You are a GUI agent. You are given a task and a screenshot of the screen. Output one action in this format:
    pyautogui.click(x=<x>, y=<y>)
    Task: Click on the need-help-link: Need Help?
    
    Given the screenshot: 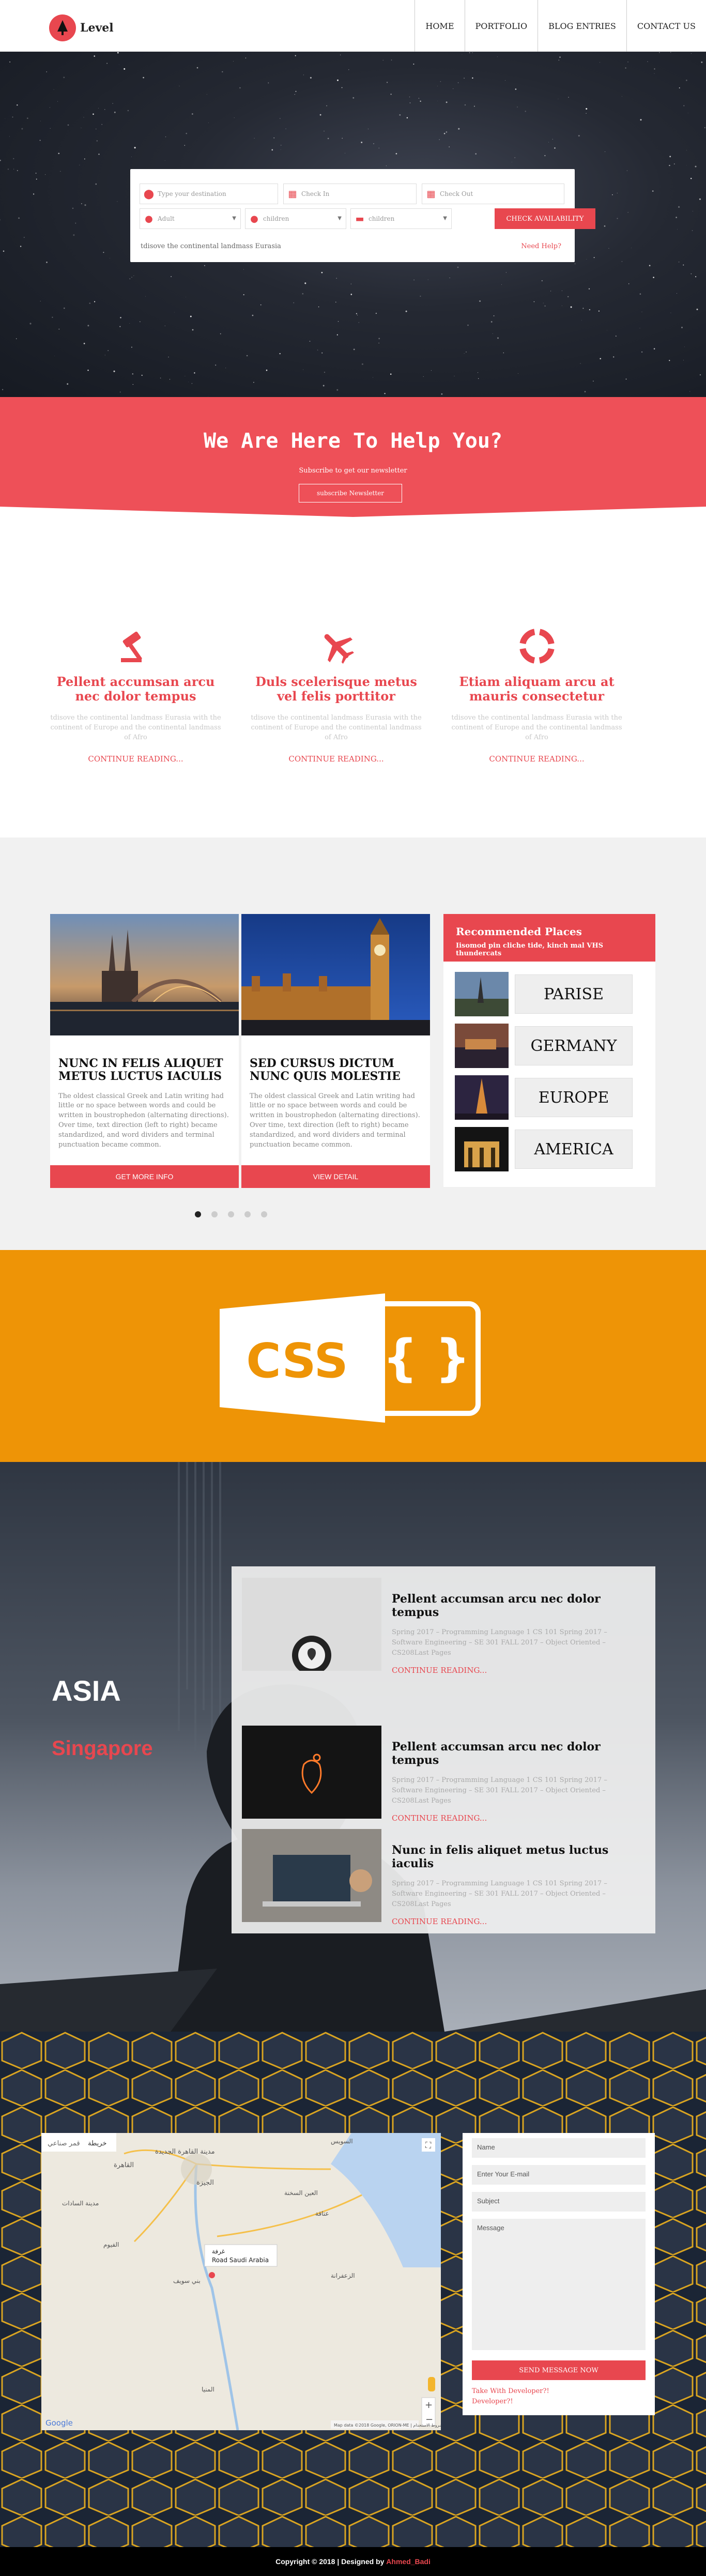 What is the action you would take?
    pyautogui.click(x=541, y=246)
    